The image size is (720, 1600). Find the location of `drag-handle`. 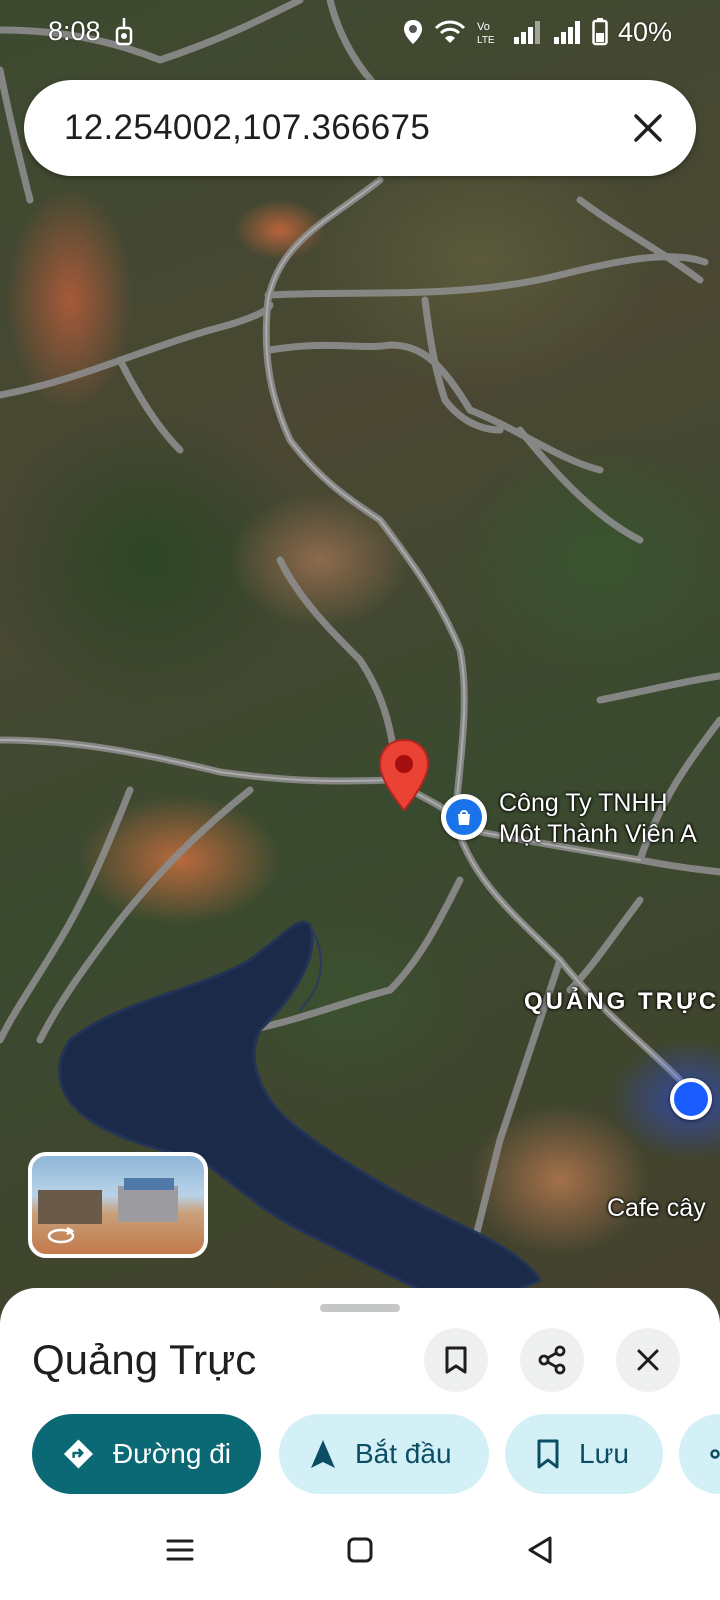

drag-handle is located at coordinates (360, 1308).